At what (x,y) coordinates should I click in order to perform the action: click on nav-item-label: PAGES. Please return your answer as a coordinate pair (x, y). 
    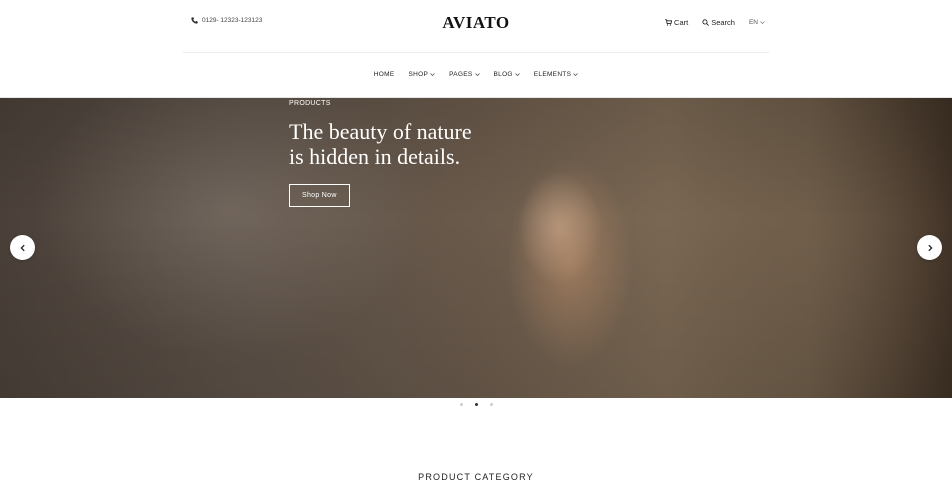
    Looking at the image, I should click on (461, 74).